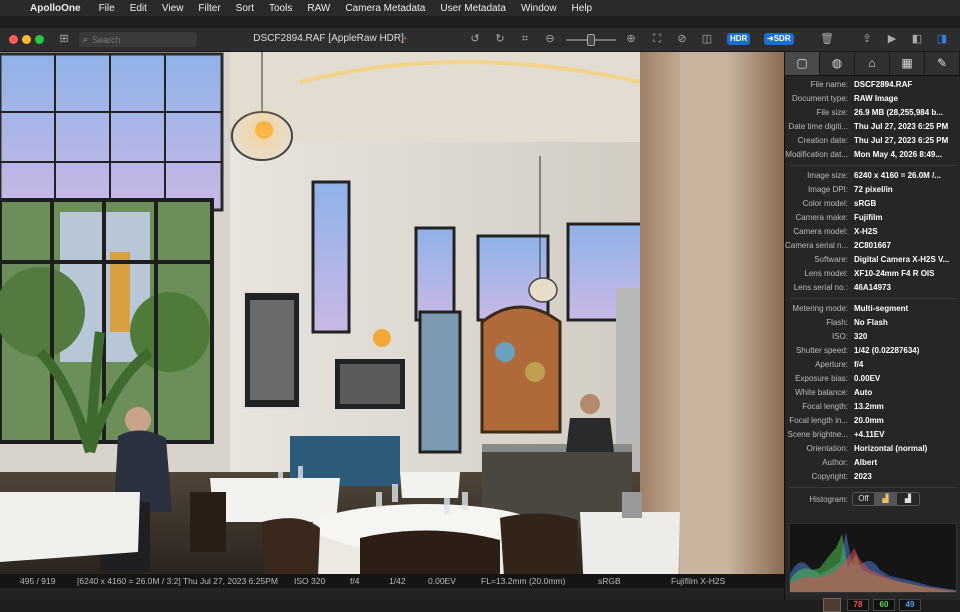 This screenshot has width=960, height=612. Describe the element at coordinates (825, 203) in the screenshot. I see `meta-key: Color model:` at that location.